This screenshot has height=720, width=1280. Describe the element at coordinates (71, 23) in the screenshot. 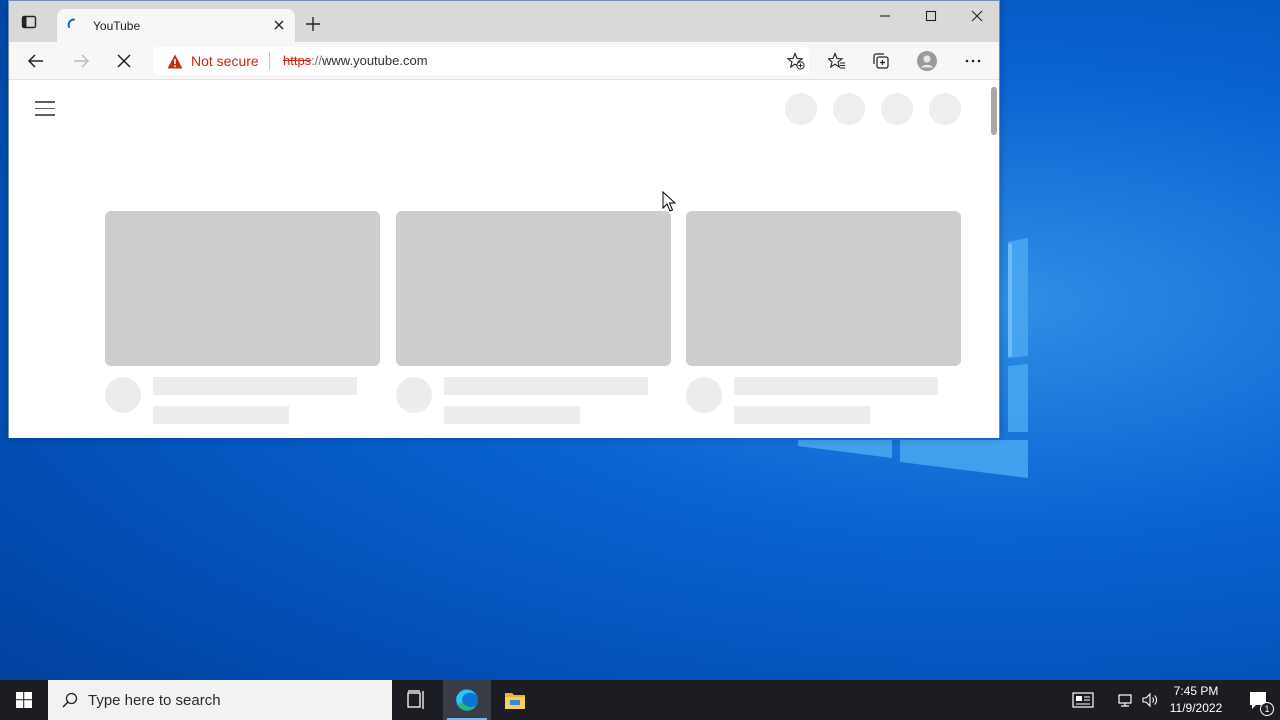

I see `loading-spinner-icon` at that location.